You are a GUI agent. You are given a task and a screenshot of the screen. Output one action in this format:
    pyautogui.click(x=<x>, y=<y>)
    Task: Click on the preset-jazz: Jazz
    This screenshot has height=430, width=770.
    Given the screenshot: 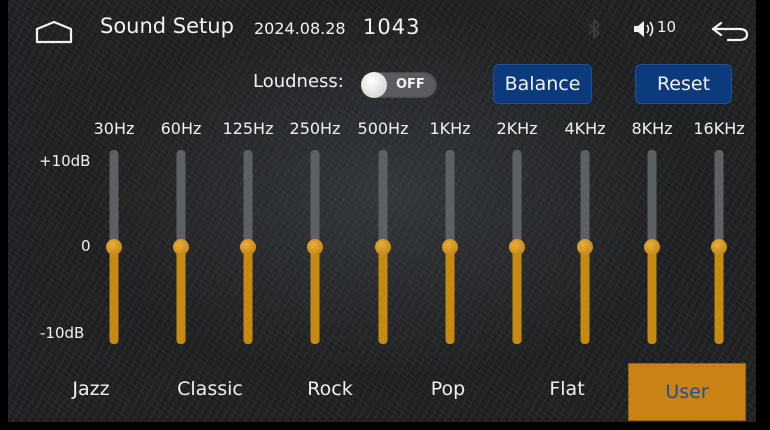 What is the action you would take?
    pyautogui.click(x=90, y=389)
    